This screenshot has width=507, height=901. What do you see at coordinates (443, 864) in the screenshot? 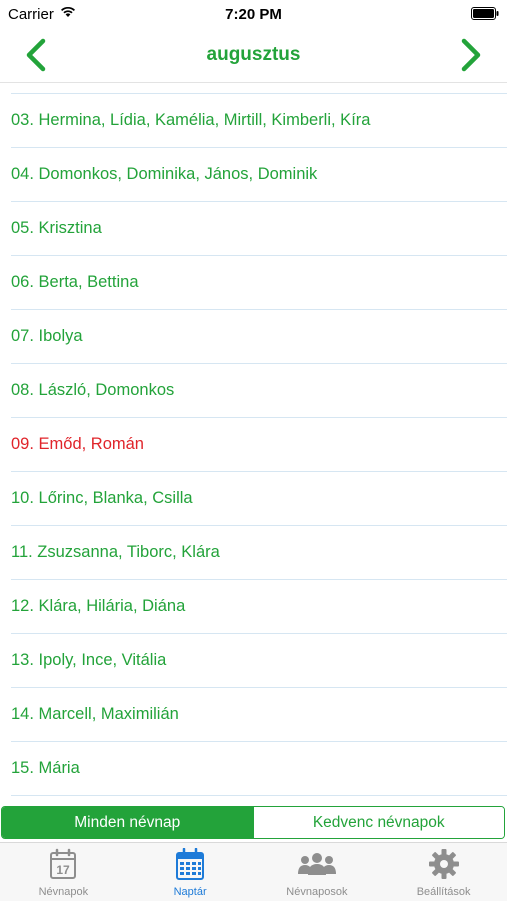
I see `gear-icon` at bounding box center [443, 864].